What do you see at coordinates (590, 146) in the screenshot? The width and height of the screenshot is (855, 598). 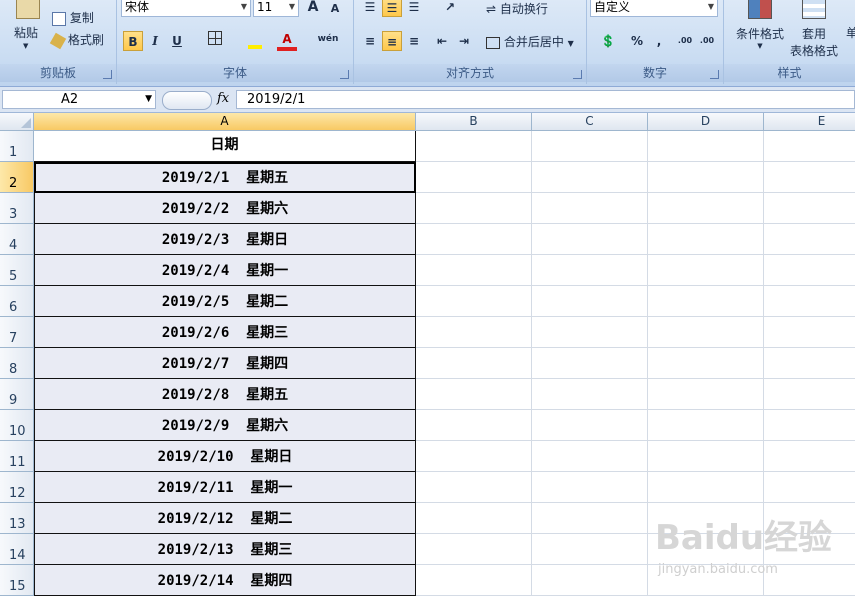 I see `cell-c1` at bounding box center [590, 146].